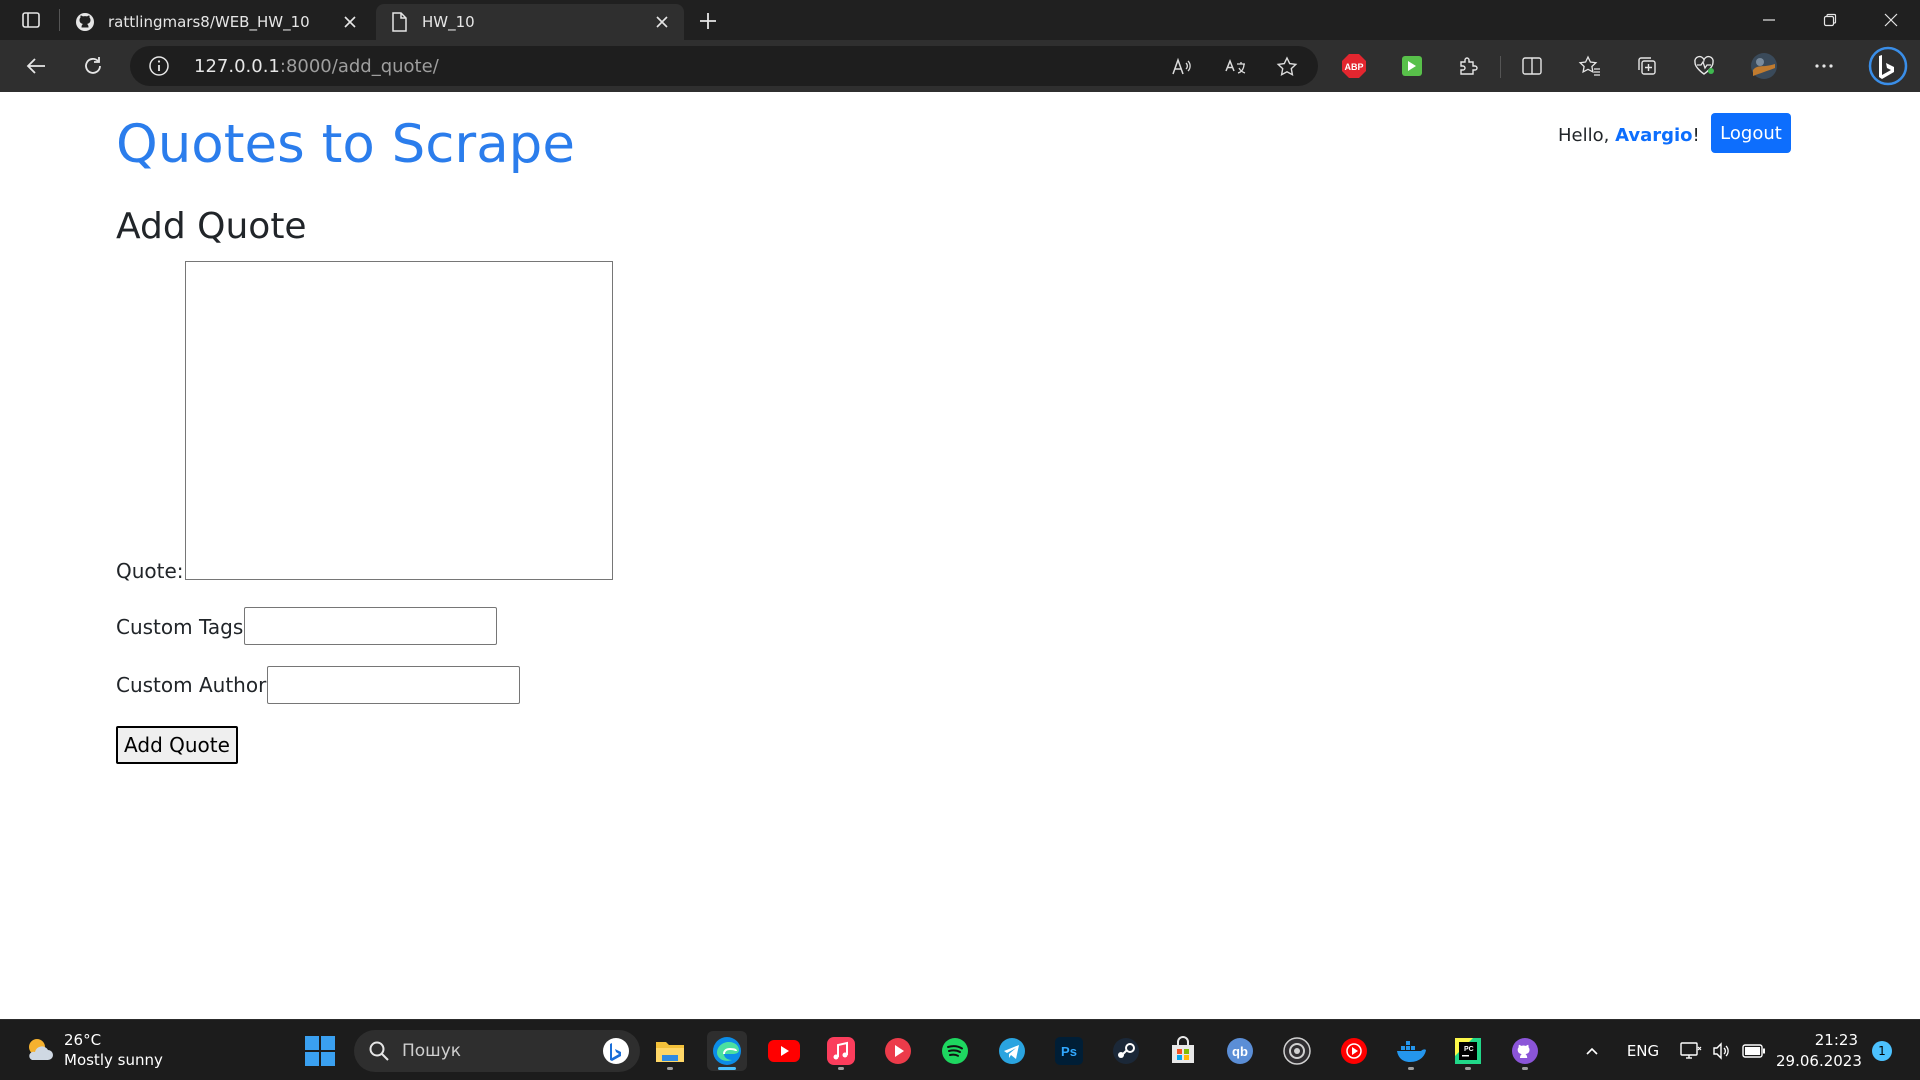 This screenshot has height=1080, width=1920. What do you see at coordinates (497, 1051) in the screenshot?
I see `taskbar-search: Пошук` at bounding box center [497, 1051].